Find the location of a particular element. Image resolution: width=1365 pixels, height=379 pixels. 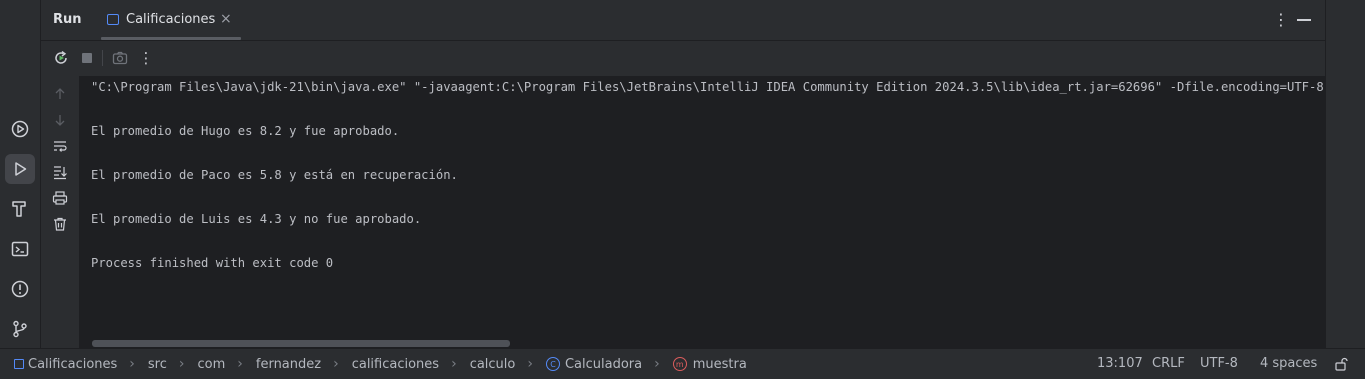

git-icon is located at coordinates (20, 329).